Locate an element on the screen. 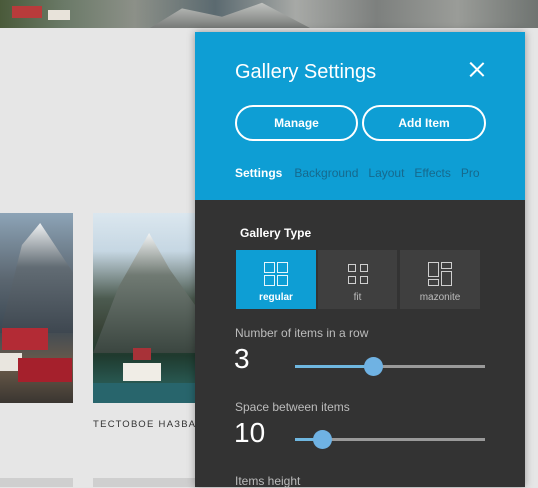 The height and width of the screenshot is (488, 538). close-icon is located at coordinates (477, 70).